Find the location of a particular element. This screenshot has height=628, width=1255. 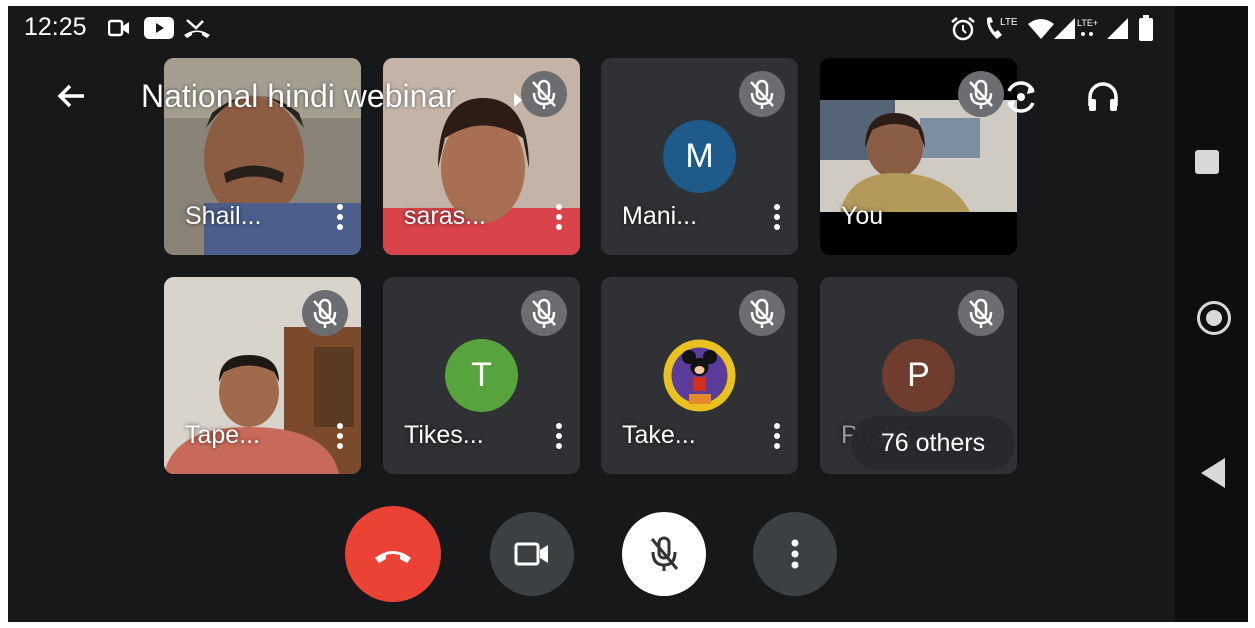

lte-plus-label: LTE+ is located at coordinates (1087, 23).